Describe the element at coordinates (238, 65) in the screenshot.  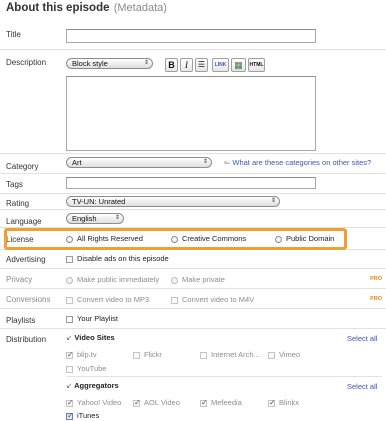
I see `image-button: ▦` at that location.